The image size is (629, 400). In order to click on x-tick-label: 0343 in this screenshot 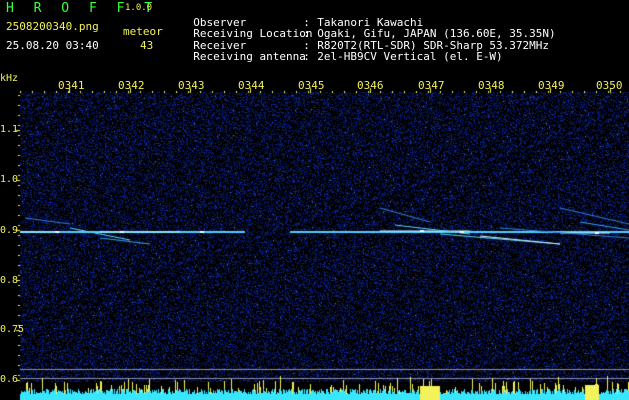, I will do `click(191, 85)`.